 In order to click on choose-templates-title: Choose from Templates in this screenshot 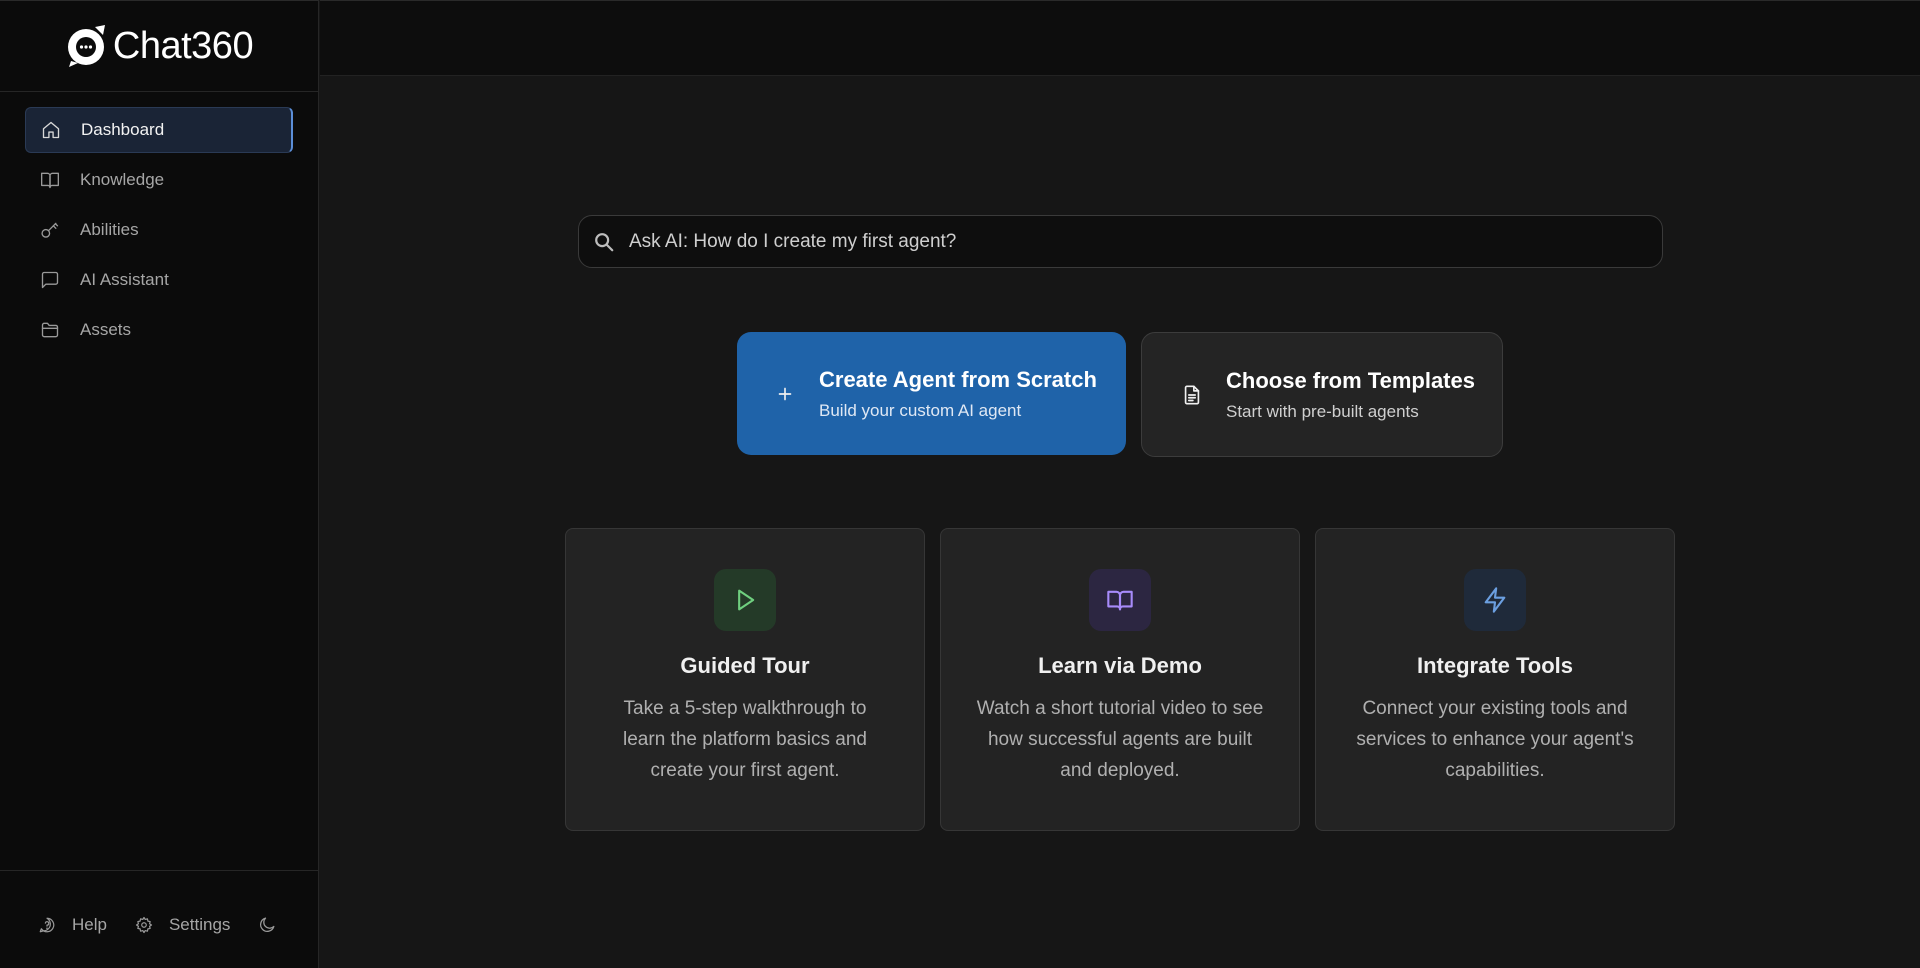, I will do `click(1350, 380)`.